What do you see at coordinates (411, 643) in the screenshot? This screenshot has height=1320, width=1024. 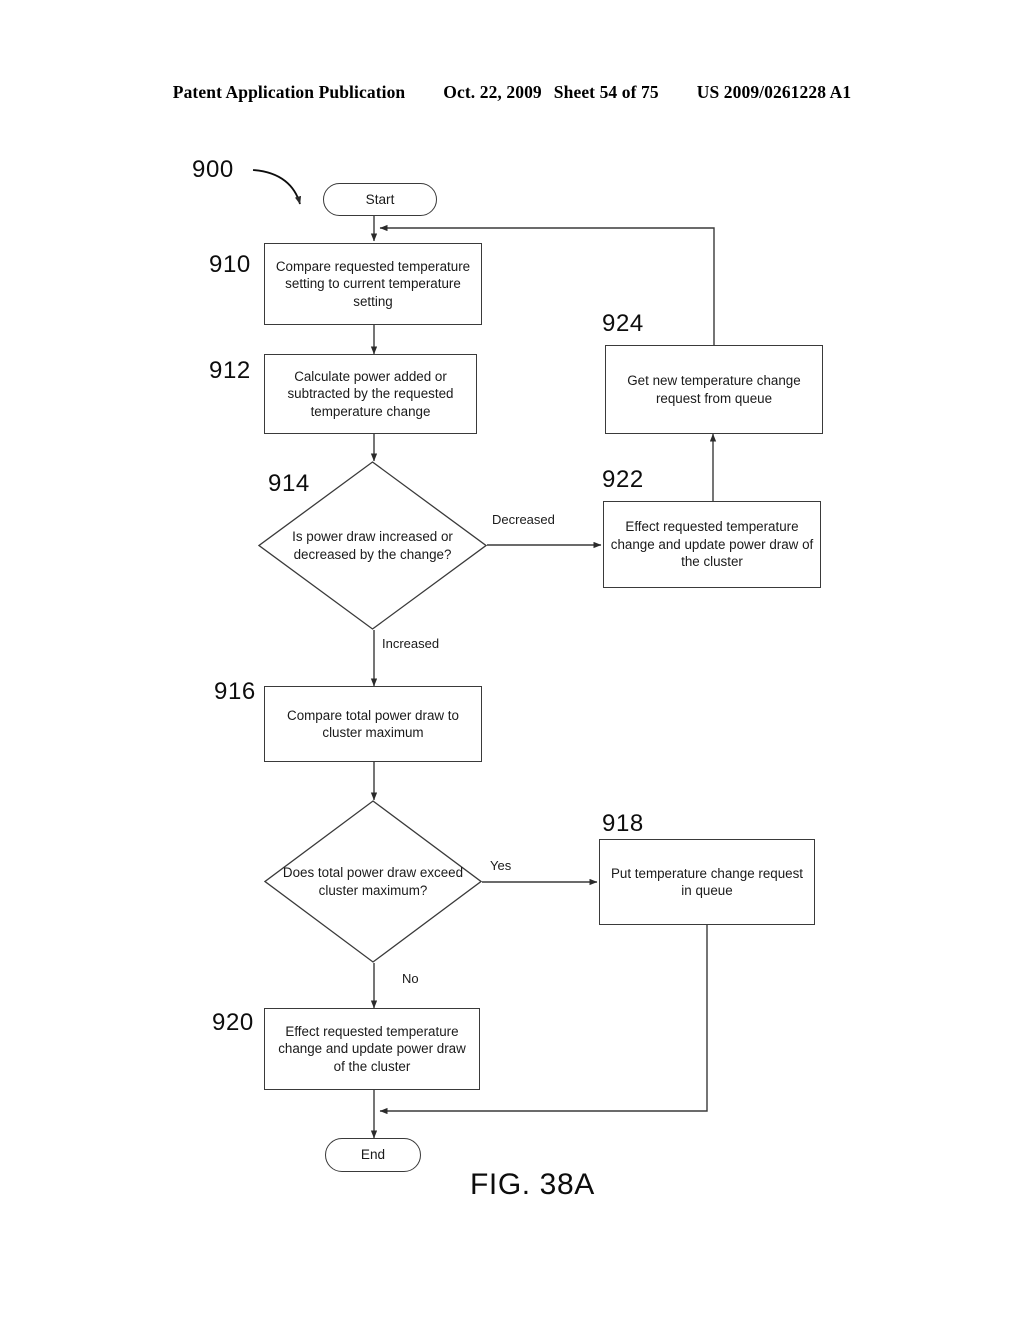 I see `edge-label-increased: Increased` at bounding box center [411, 643].